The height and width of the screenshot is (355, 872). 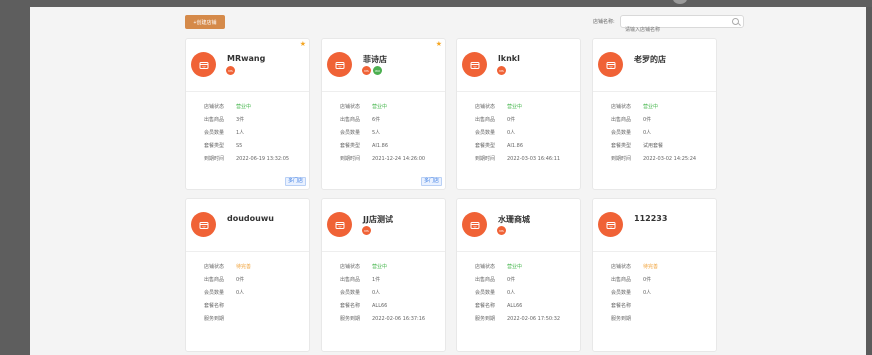 I want to click on info-row-package: 套餐名称, so click(x=634, y=309).